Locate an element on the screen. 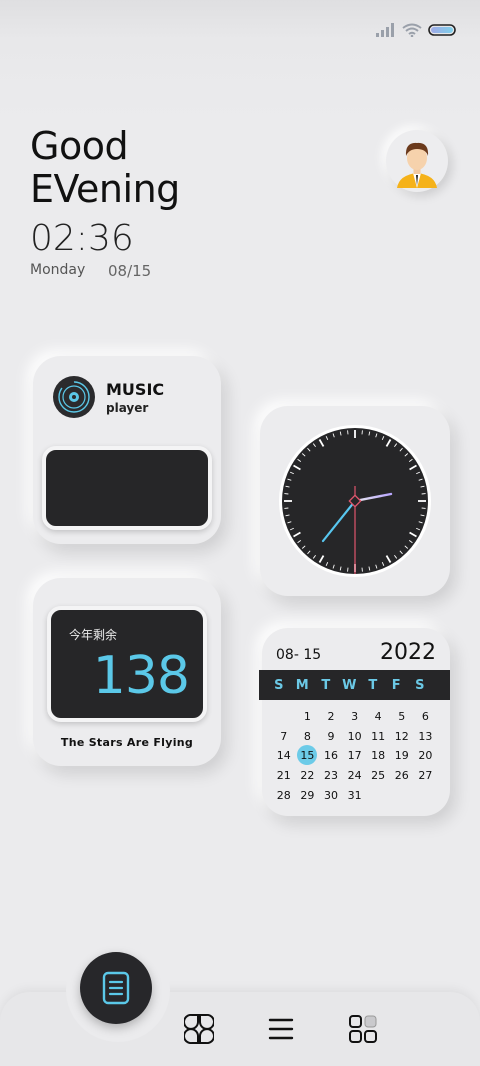  countdown-screen: 今年剩余 138 is located at coordinates (127, 664).